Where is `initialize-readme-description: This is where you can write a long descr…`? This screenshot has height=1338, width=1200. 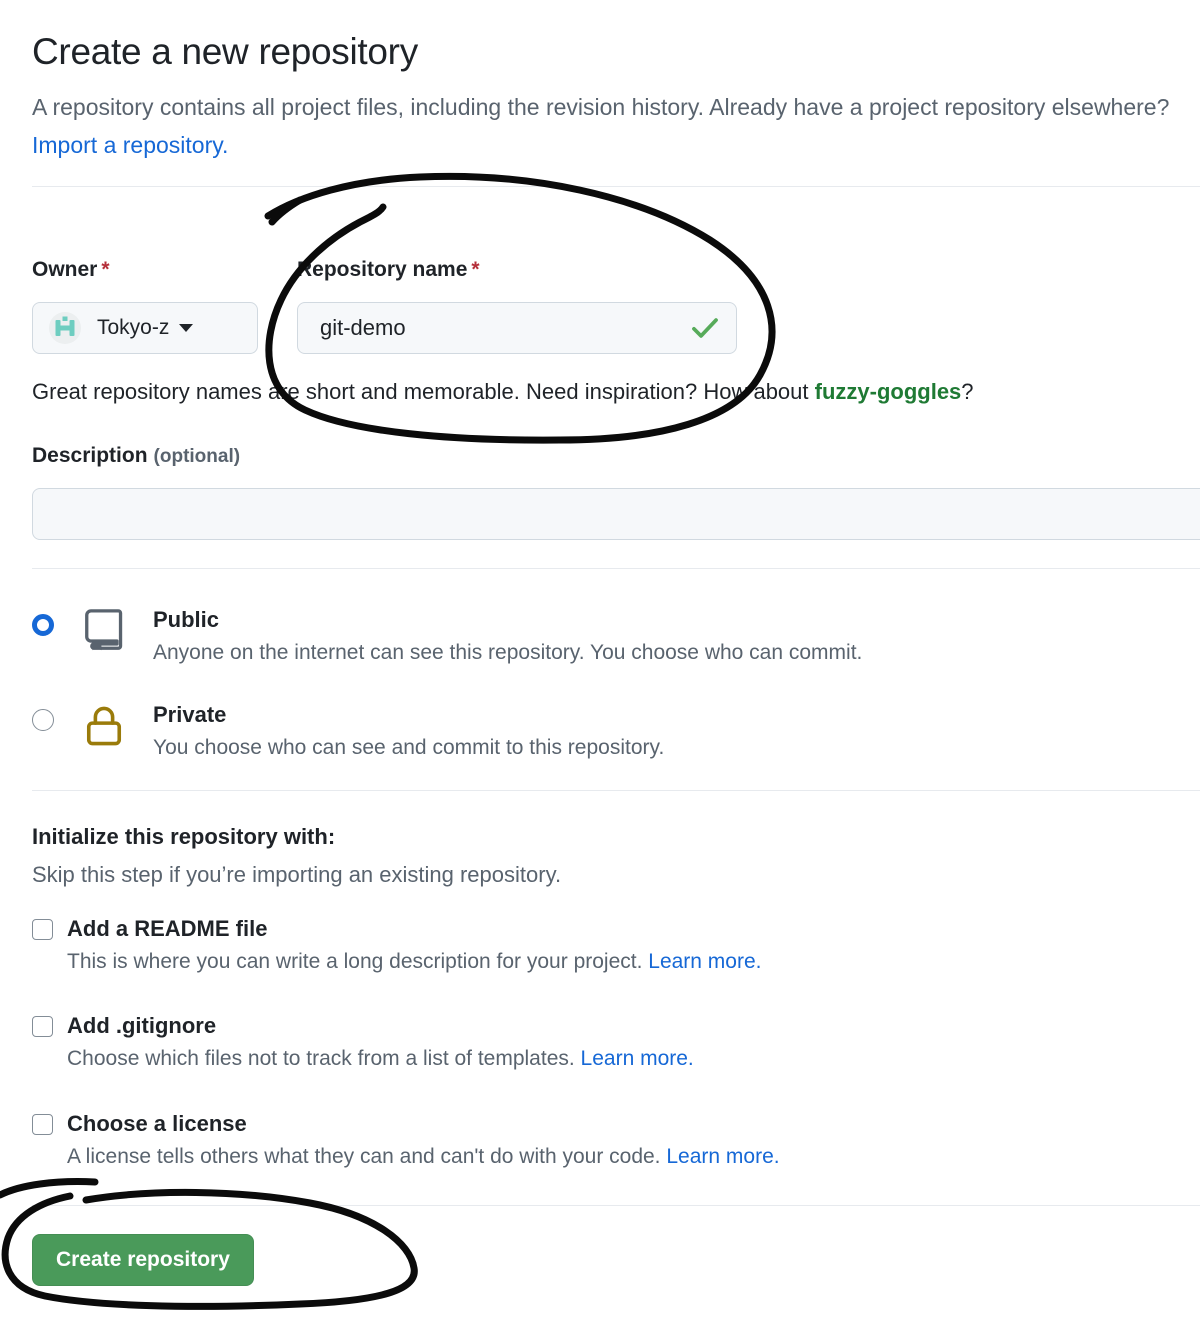 initialize-readme-description: This is where you can write a long descr… is located at coordinates (414, 962).